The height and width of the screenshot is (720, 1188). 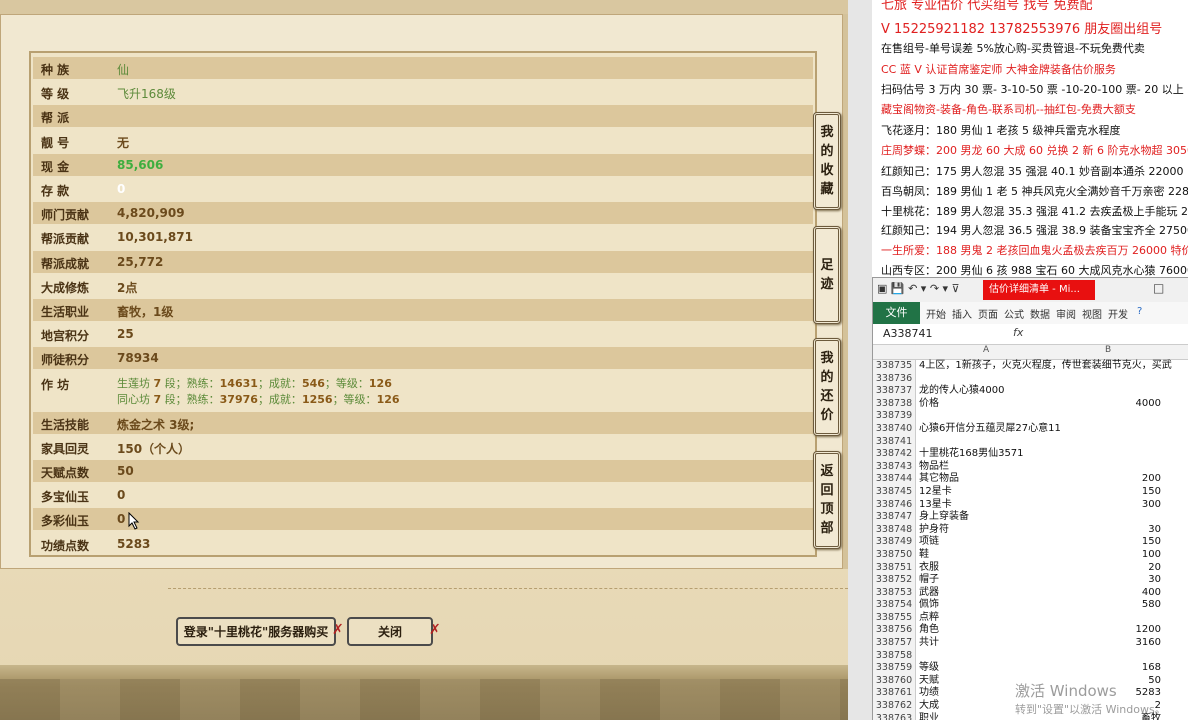 I want to click on row-number: 338751, so click(x=894, y=568).